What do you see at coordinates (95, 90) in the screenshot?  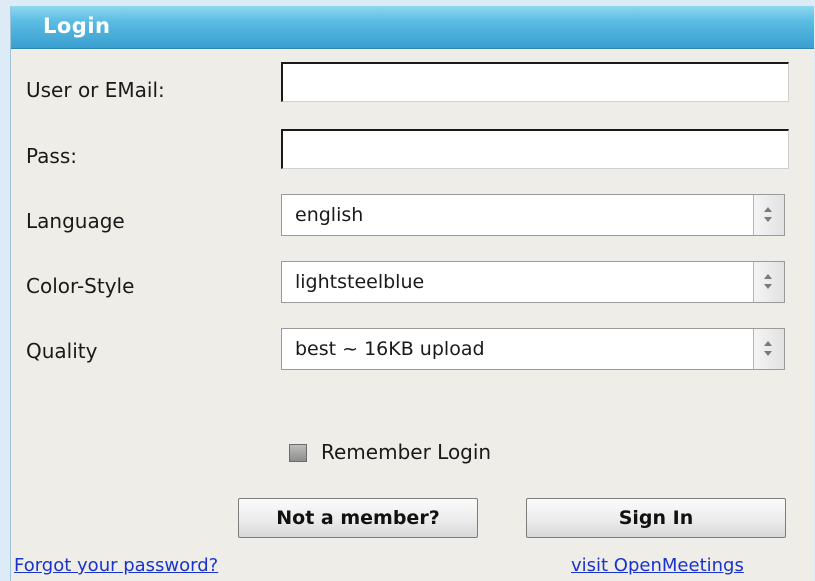 I see `user-label: User or EMail:` at bounding box center [95, 90].